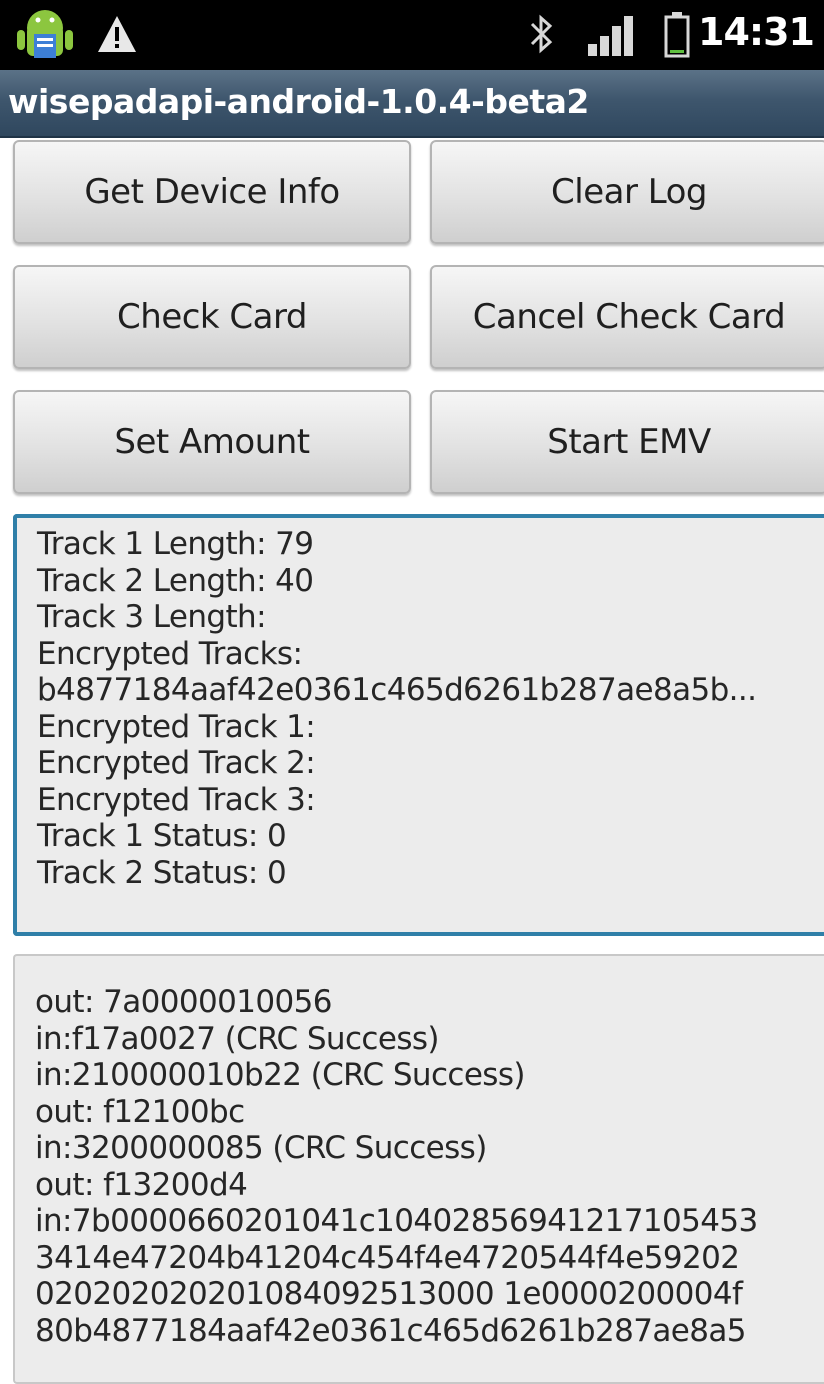  Describe the element at coordinates (298, 101) in the screenshot. I see `app-title: wisepadapi-android-1.0.4-beta2` at that location.